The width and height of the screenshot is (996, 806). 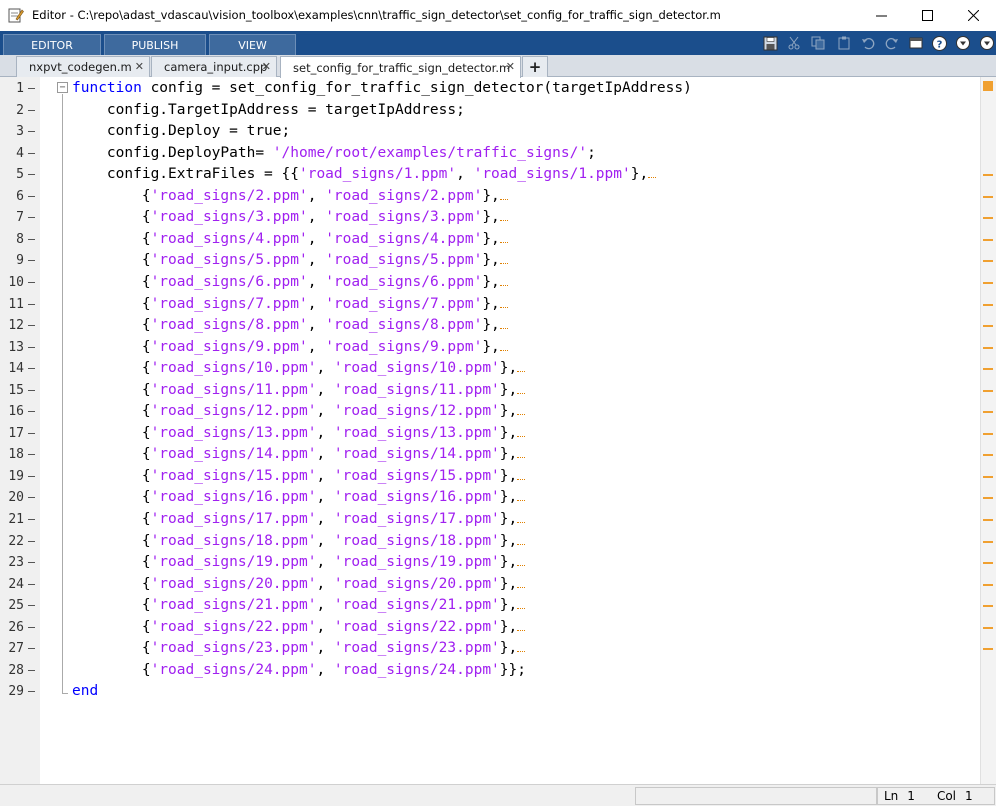 What do you see at coordinates (62, 87) in the screenshot?
I see `fold-toggle-icon: −` at bounding box center [62, 87].